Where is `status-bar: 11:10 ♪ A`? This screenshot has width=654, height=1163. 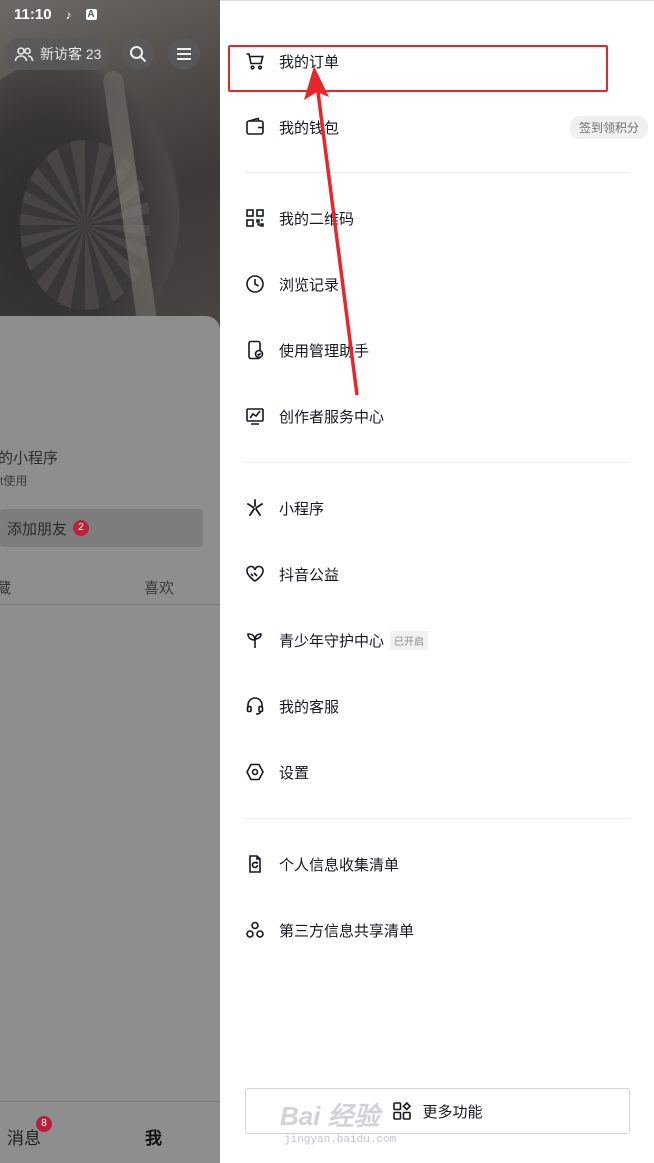 status-bar: 11:10 ♪ A is located at coordinates (55, 14).